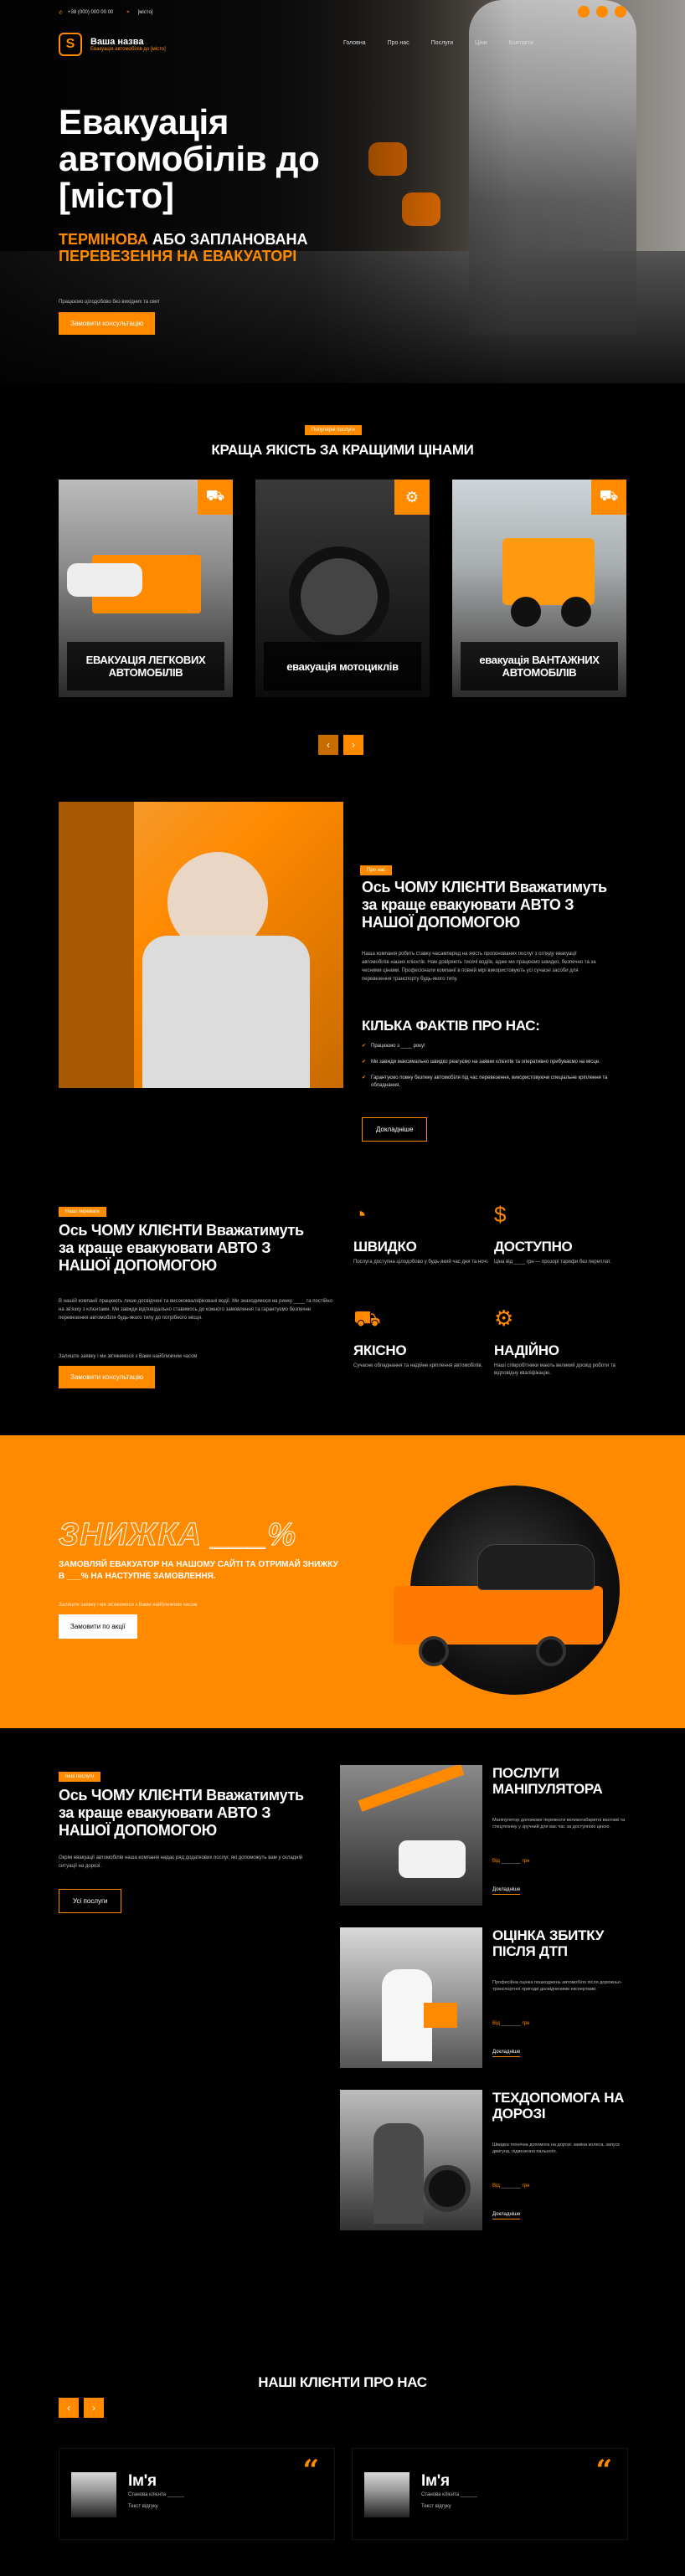 The height and width of the screenshot is (2576, 685). Describe the element at coordinates (143, 2506) in the screenshot. I see `testimonial-text: Текст відгуку` at that location.